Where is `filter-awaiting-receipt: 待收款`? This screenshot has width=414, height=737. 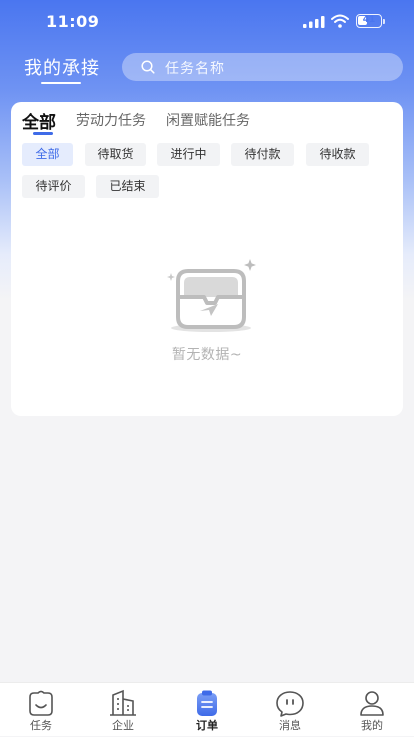
filter-awaiting-receipt: 待收款 is located at coordinates (337, 154).